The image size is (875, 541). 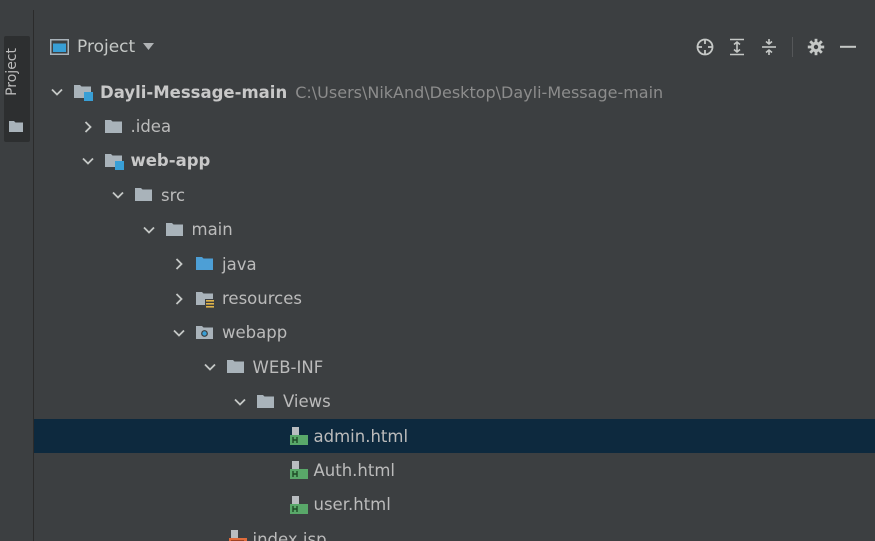 I want to click on tree-item-label: webapp, so click(x=255, y=333).